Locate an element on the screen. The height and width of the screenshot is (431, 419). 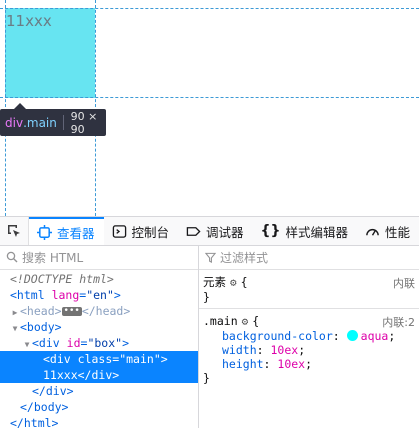
markup-node-head: ▶ <head> ••• </head> is located at coordinates (99, 311).